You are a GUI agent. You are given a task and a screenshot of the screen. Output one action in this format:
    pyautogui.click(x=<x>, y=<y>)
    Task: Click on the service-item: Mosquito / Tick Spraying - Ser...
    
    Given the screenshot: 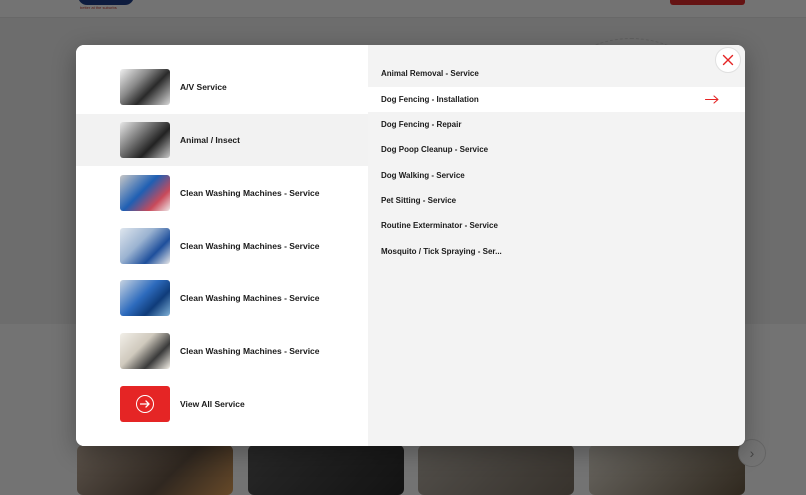 What is the action you would take?
    pyautogui.click(x=556, y=251)
    